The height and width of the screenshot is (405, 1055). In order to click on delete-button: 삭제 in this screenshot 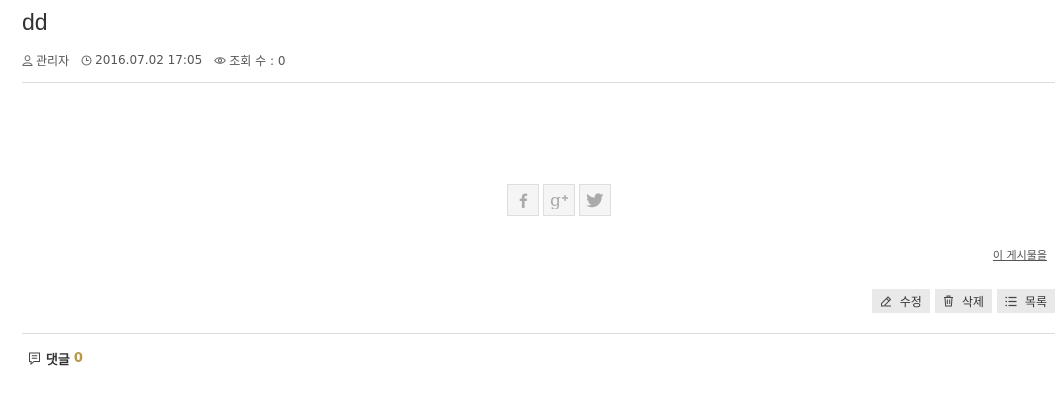, I will do `click(963, 301)`.